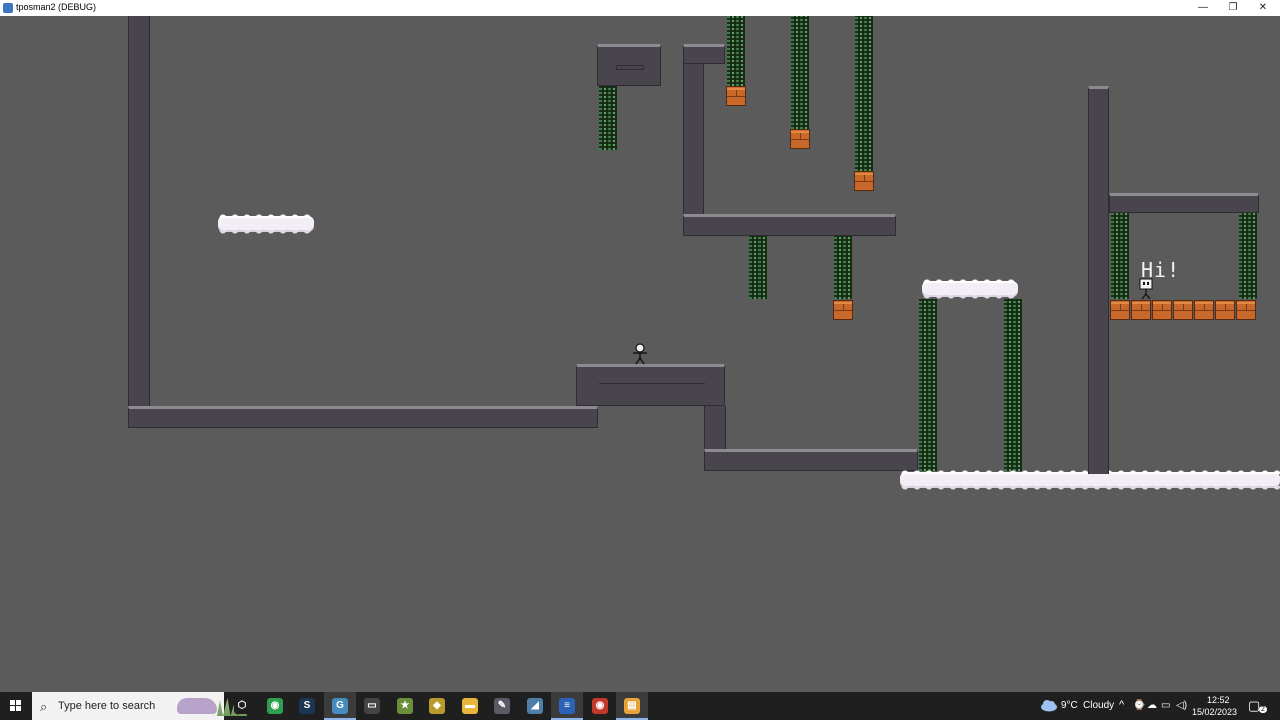 The height and width of the screenshot is (720, 1280). I want to click on taskbar-app-app-icon-13: ▤, so click(632, 706).